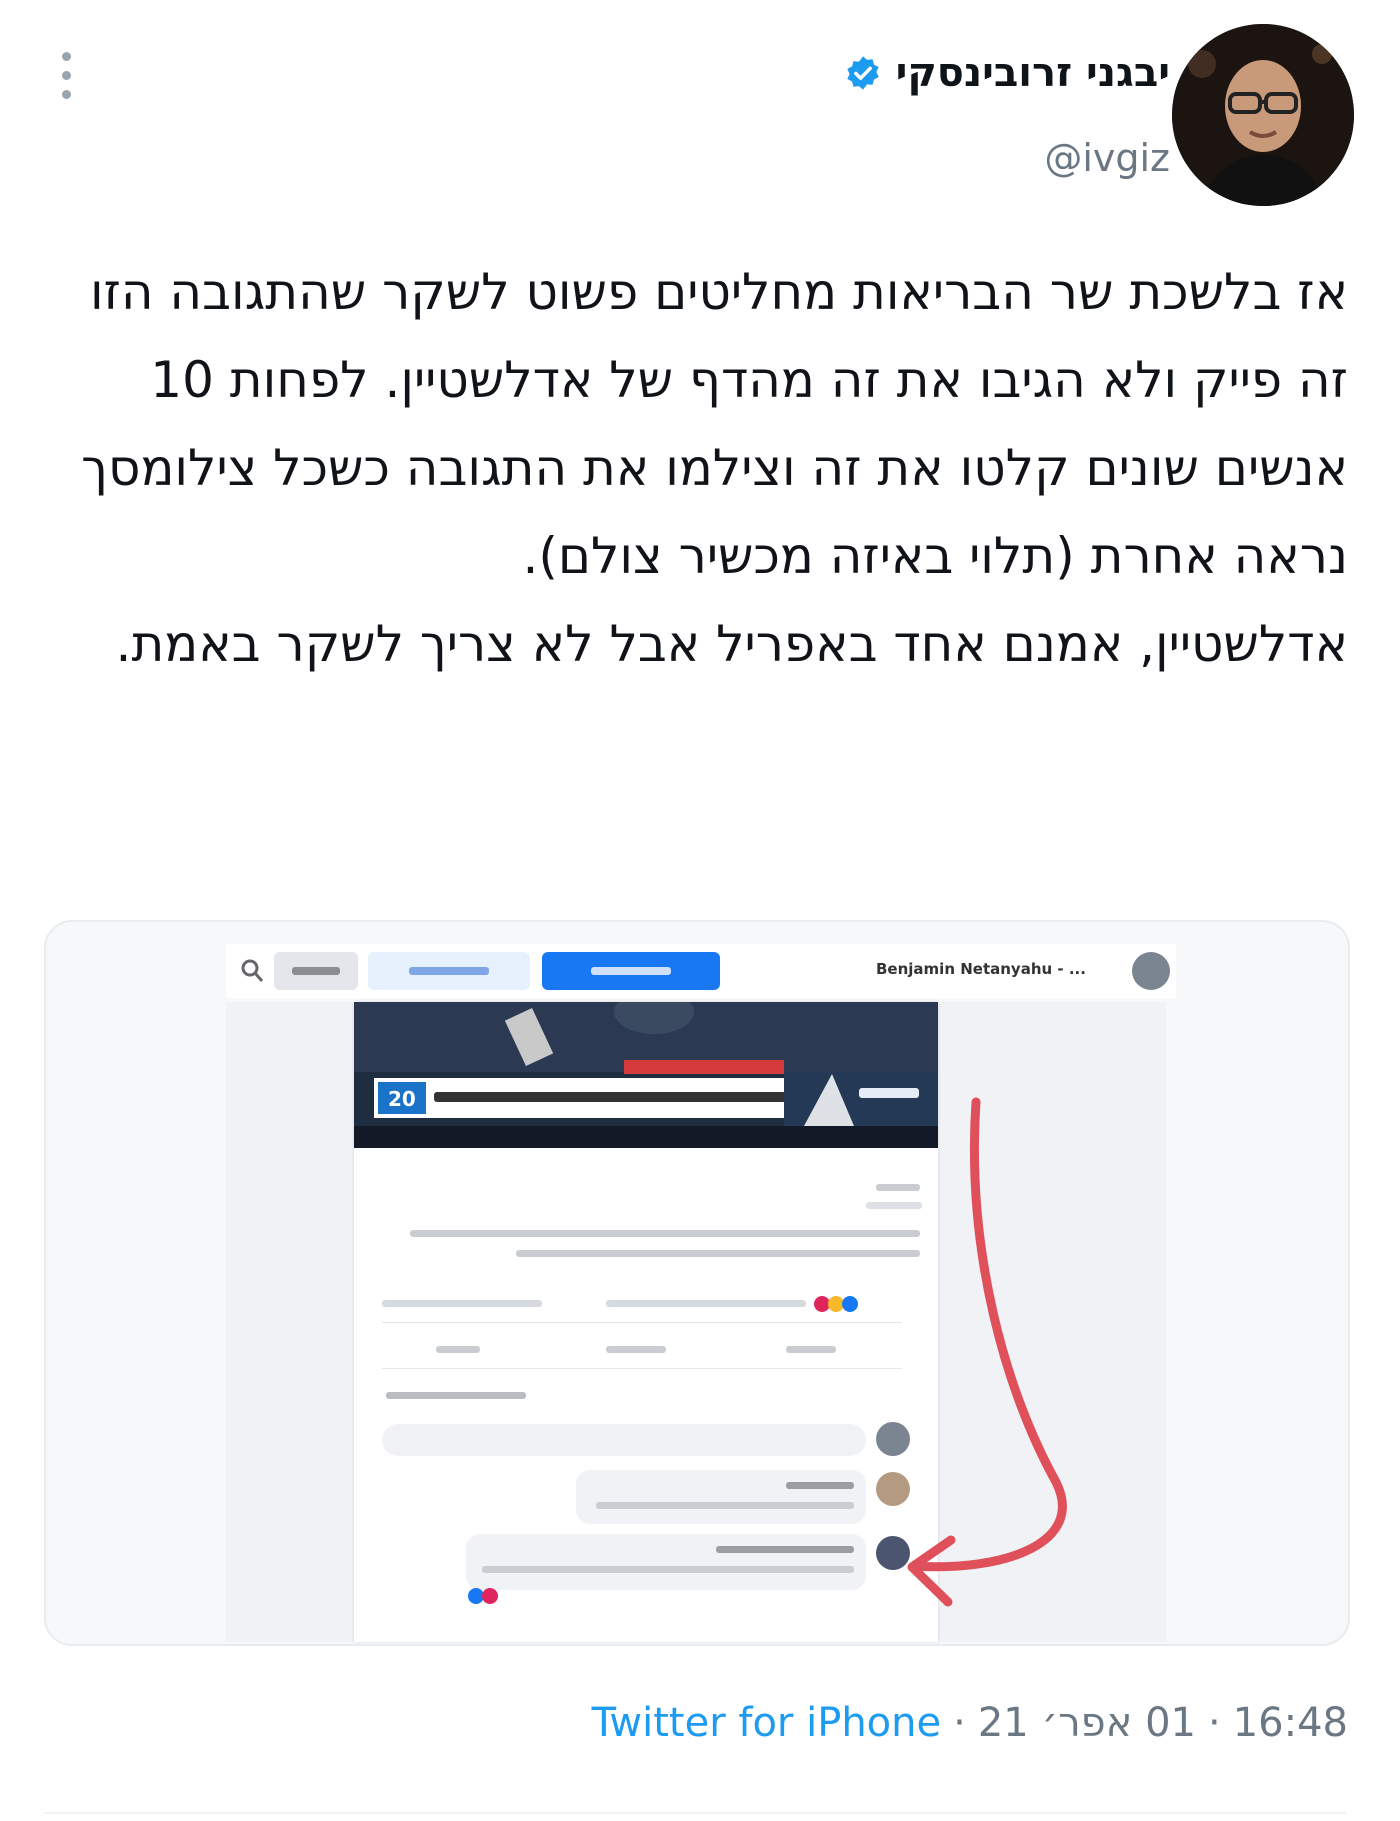 The width and height of the screenshot is (1400, 1821). Describe the element at coordinates (987, 1352) in the screenshot. I see `red-annotation-arrow-icon` at that location.